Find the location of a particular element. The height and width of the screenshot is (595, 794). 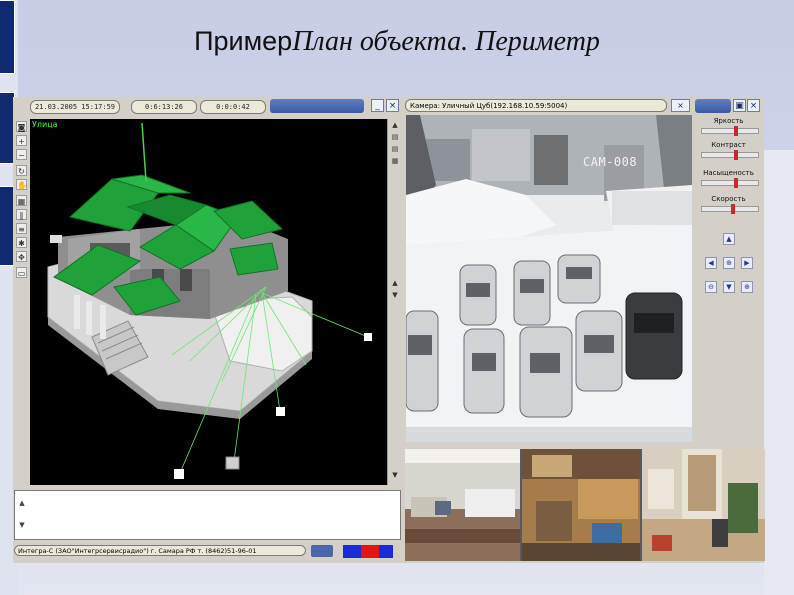

hand-icon: ✋ is located at coordinates (21, 184).